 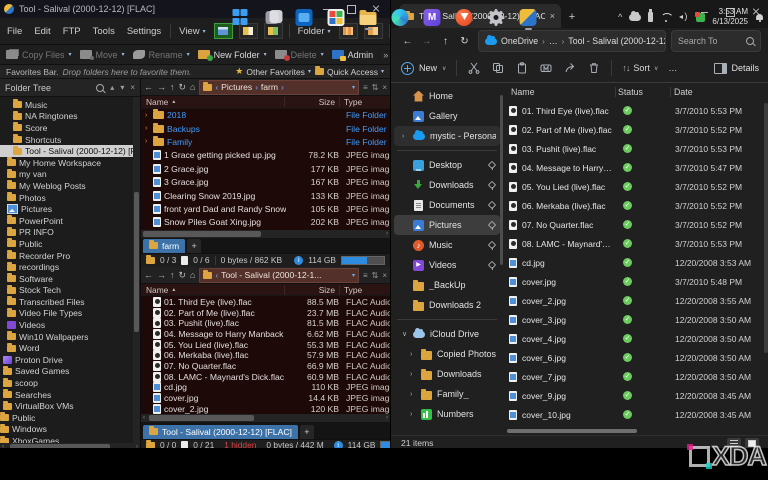 I want to click on tree-item-tool-salival-2000-12-12-flac: Tool - Salival (2000-12-12) [FLAC], so click(x=70, y=151).